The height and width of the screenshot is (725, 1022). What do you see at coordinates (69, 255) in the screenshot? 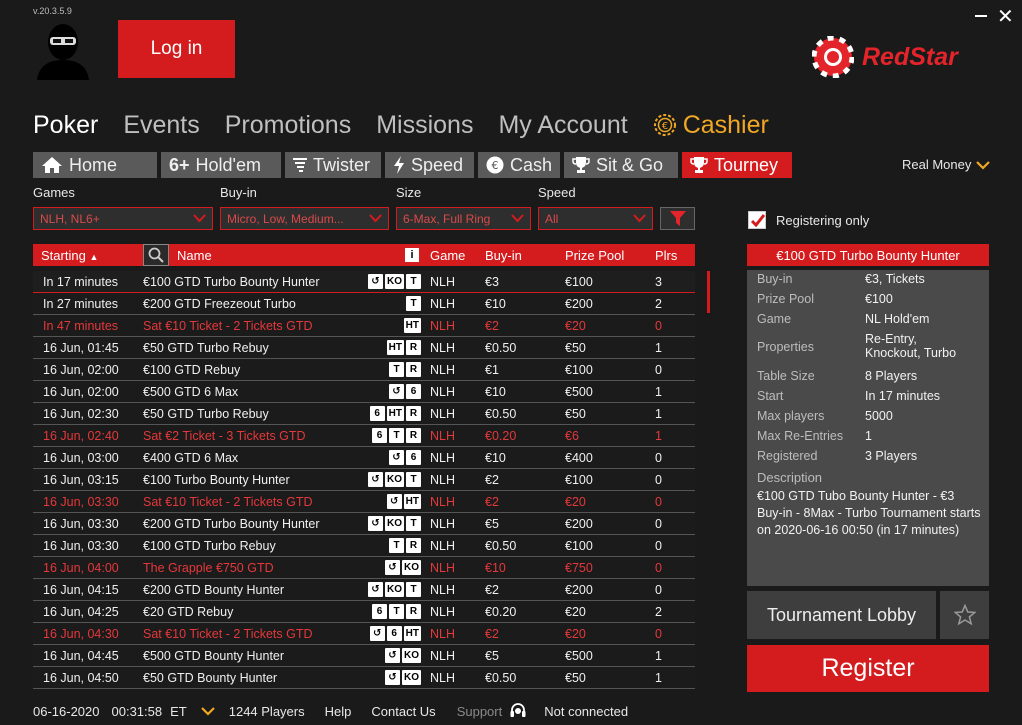
I see `col-starting: Starting ▲` at bounding box center [69, 255].